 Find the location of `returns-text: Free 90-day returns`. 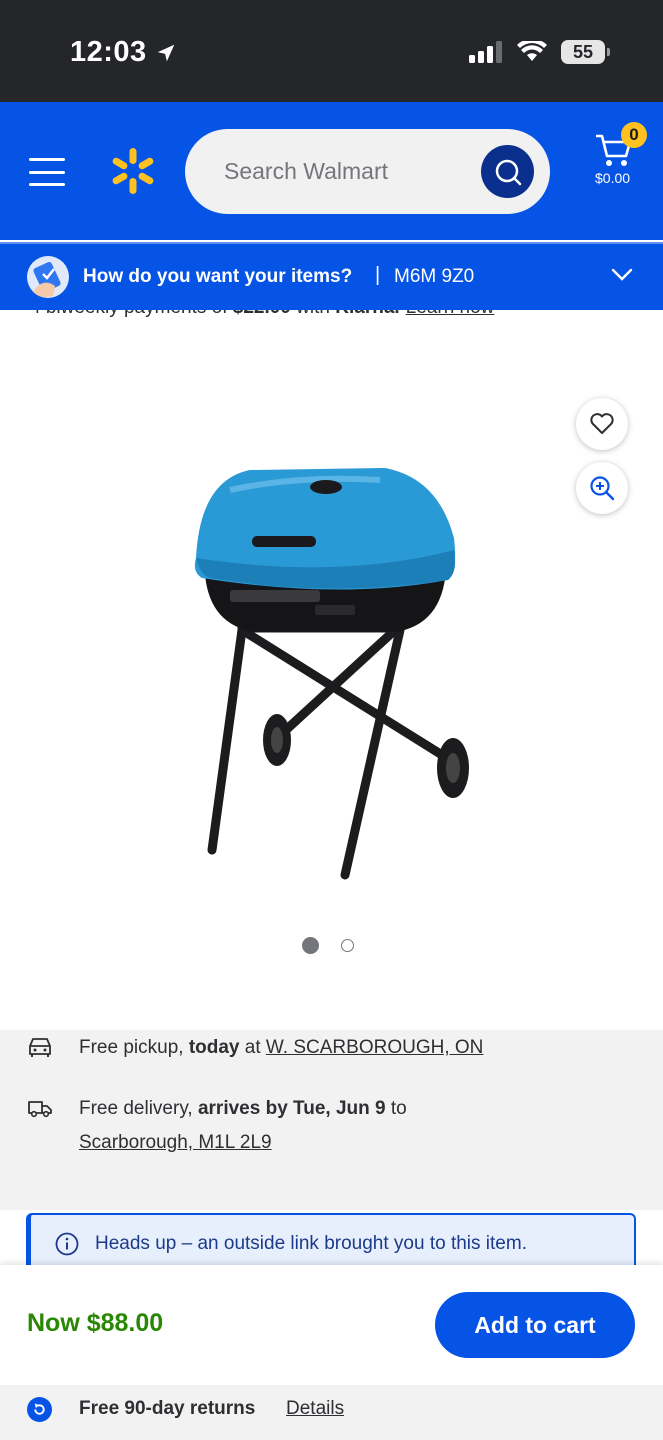

returns-text: Free 90-day returns is located at coordinates (167, 1408).